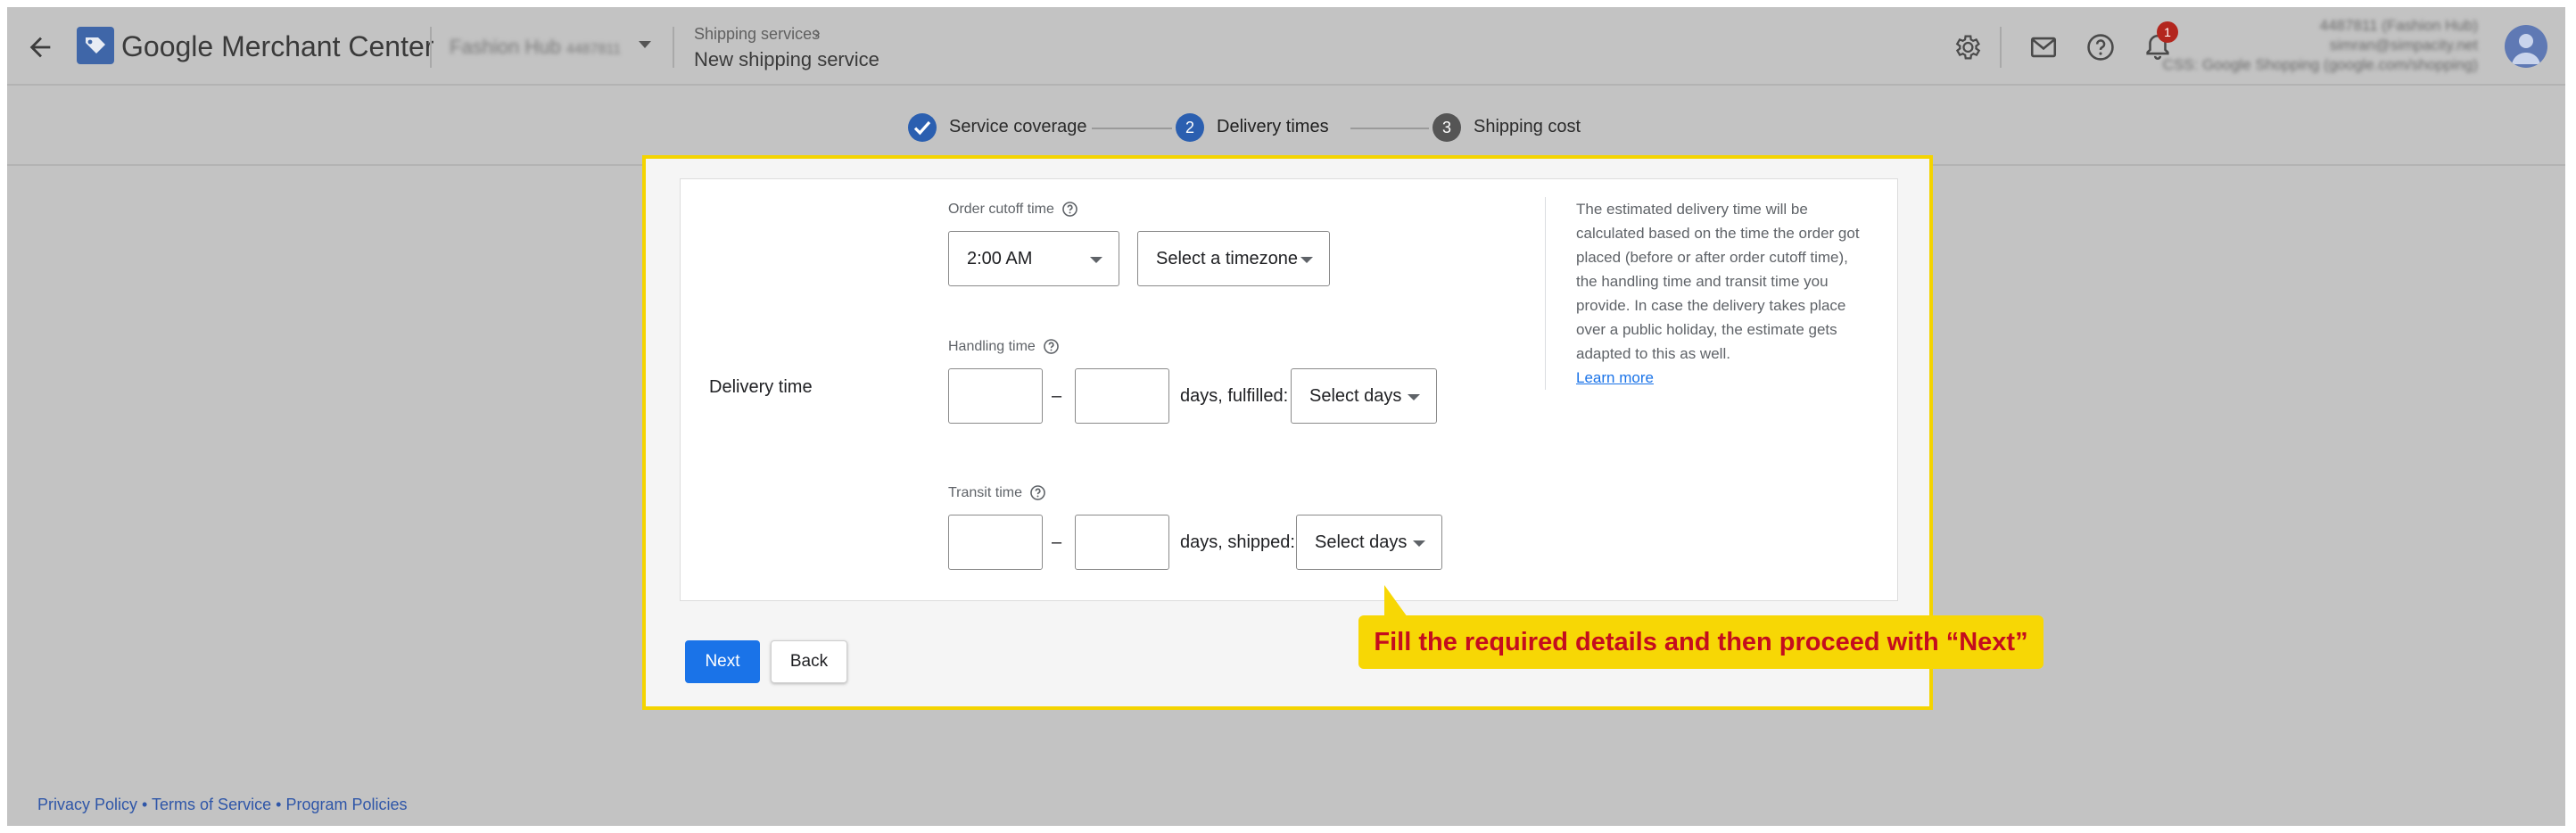  Describe the element at coordinates (992, 346) in the screenshot. I see `handling-time-label: Handling time` at that location.